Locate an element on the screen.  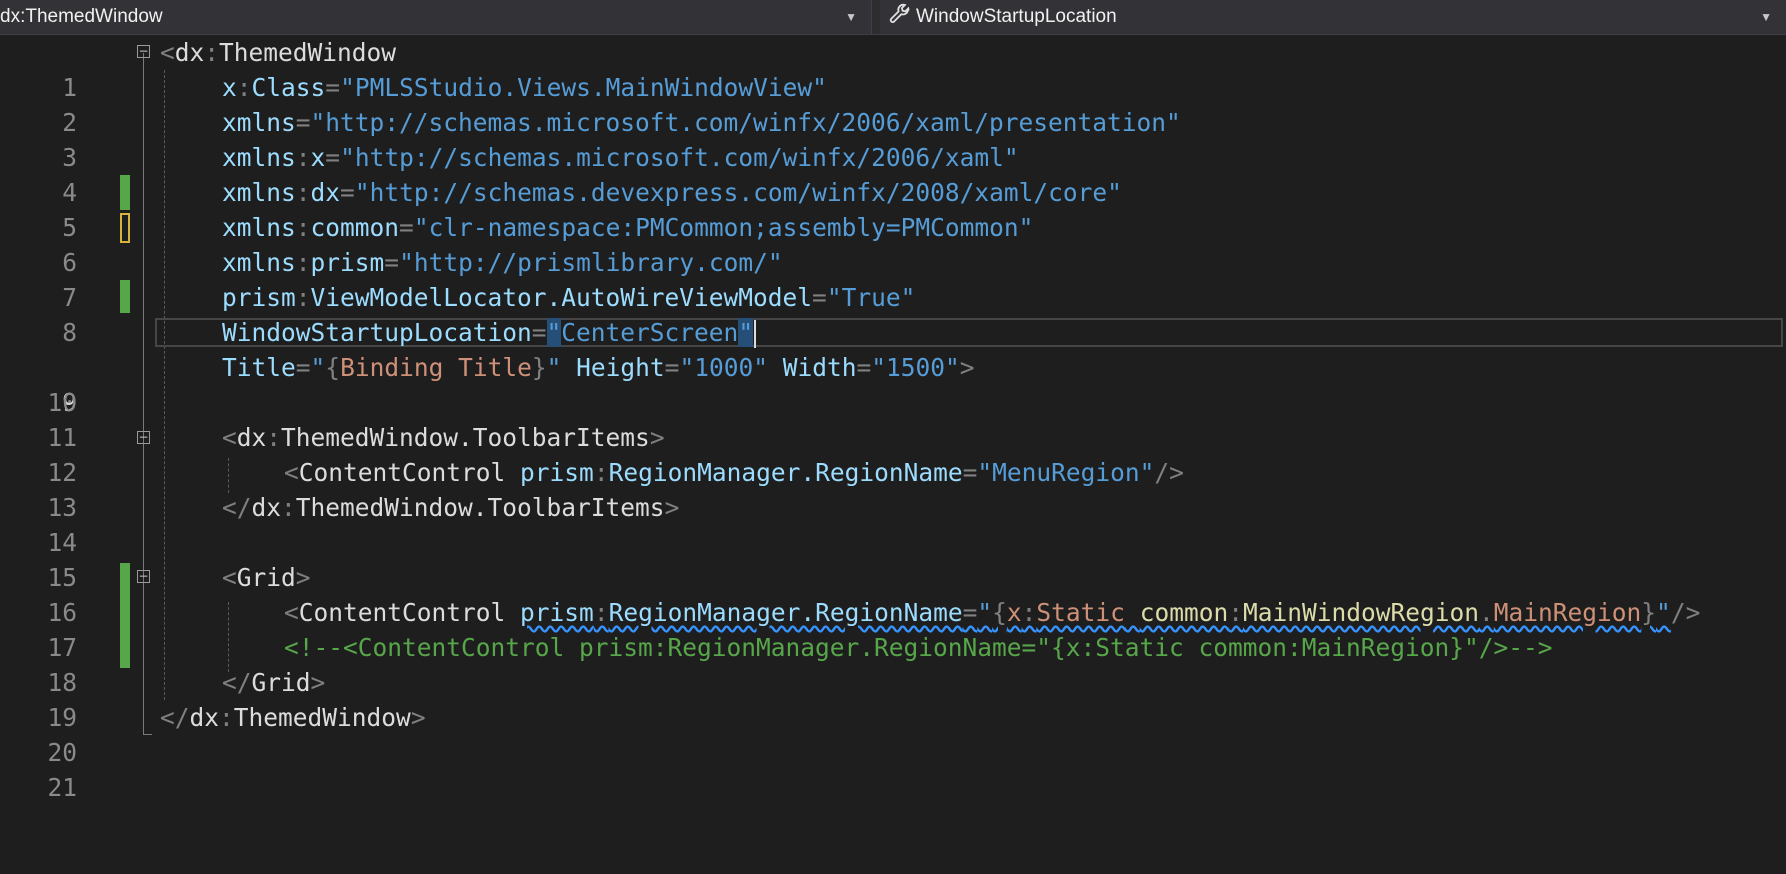
line-content: WindowStartupLocation="CenterScreen" is located at coordinates (489, 332).